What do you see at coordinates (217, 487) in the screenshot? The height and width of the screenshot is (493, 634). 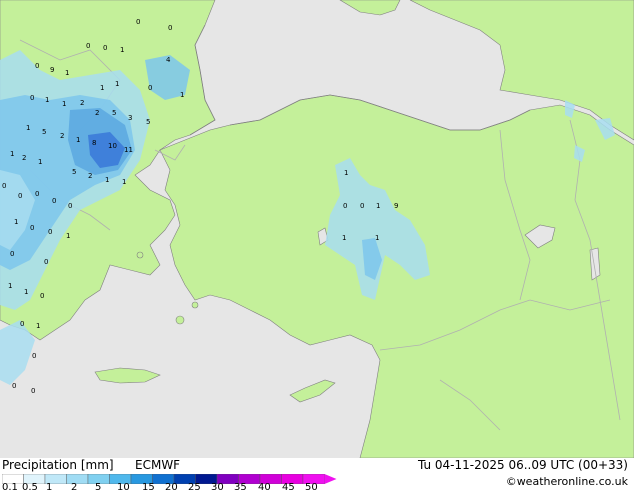 I see `color-scale-tick: 30` at bounding box center [217, 487].